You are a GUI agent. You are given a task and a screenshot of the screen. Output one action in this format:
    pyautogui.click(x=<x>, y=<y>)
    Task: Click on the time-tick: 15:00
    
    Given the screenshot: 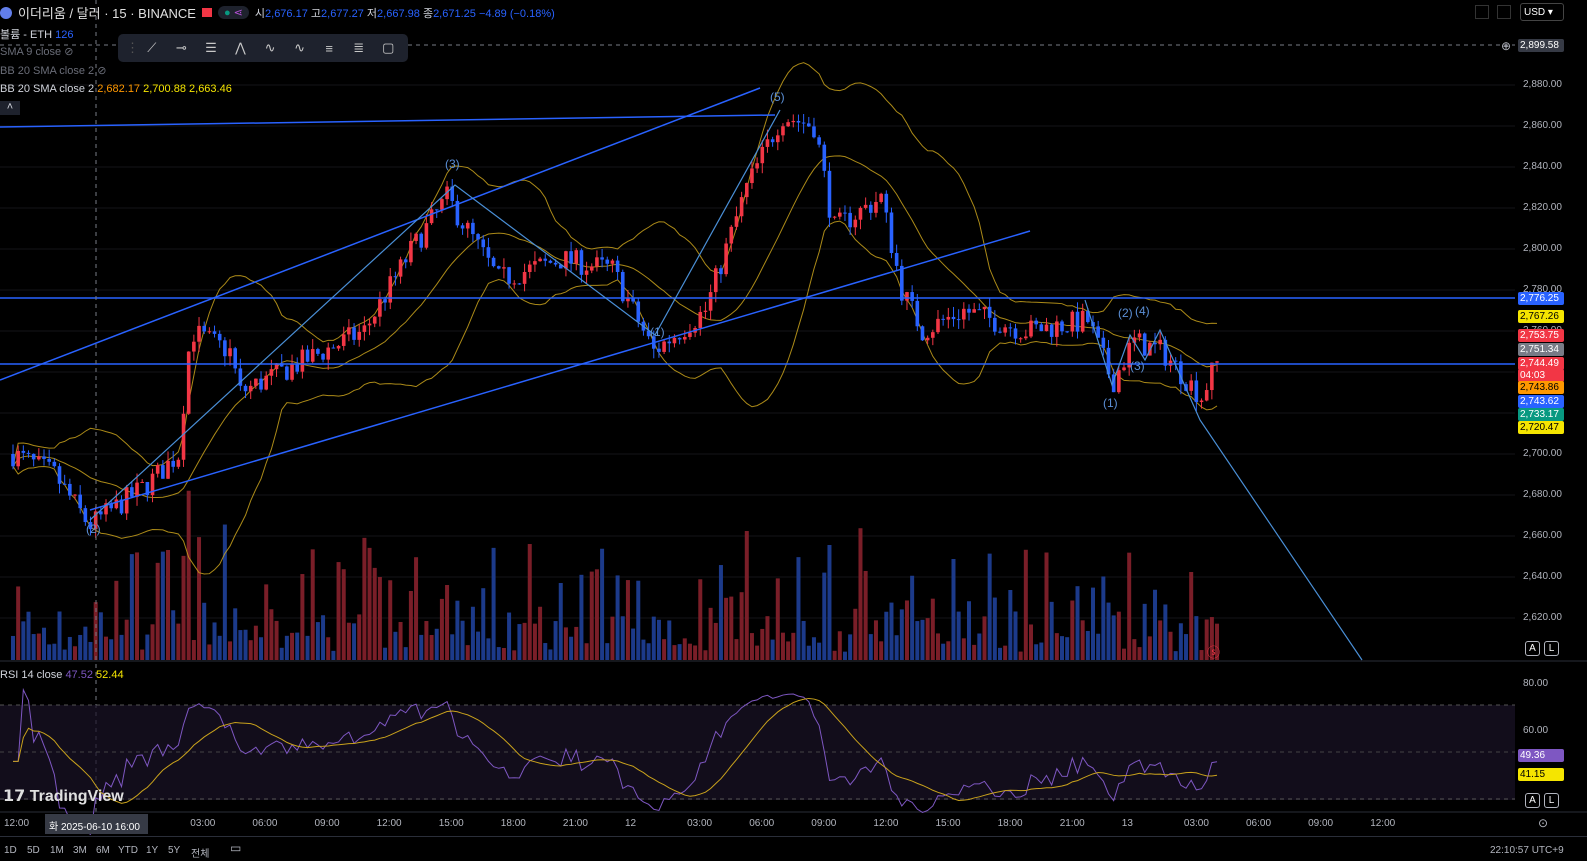 What is the action you would take?
    pyautogui.click(x=948, y=823)
    